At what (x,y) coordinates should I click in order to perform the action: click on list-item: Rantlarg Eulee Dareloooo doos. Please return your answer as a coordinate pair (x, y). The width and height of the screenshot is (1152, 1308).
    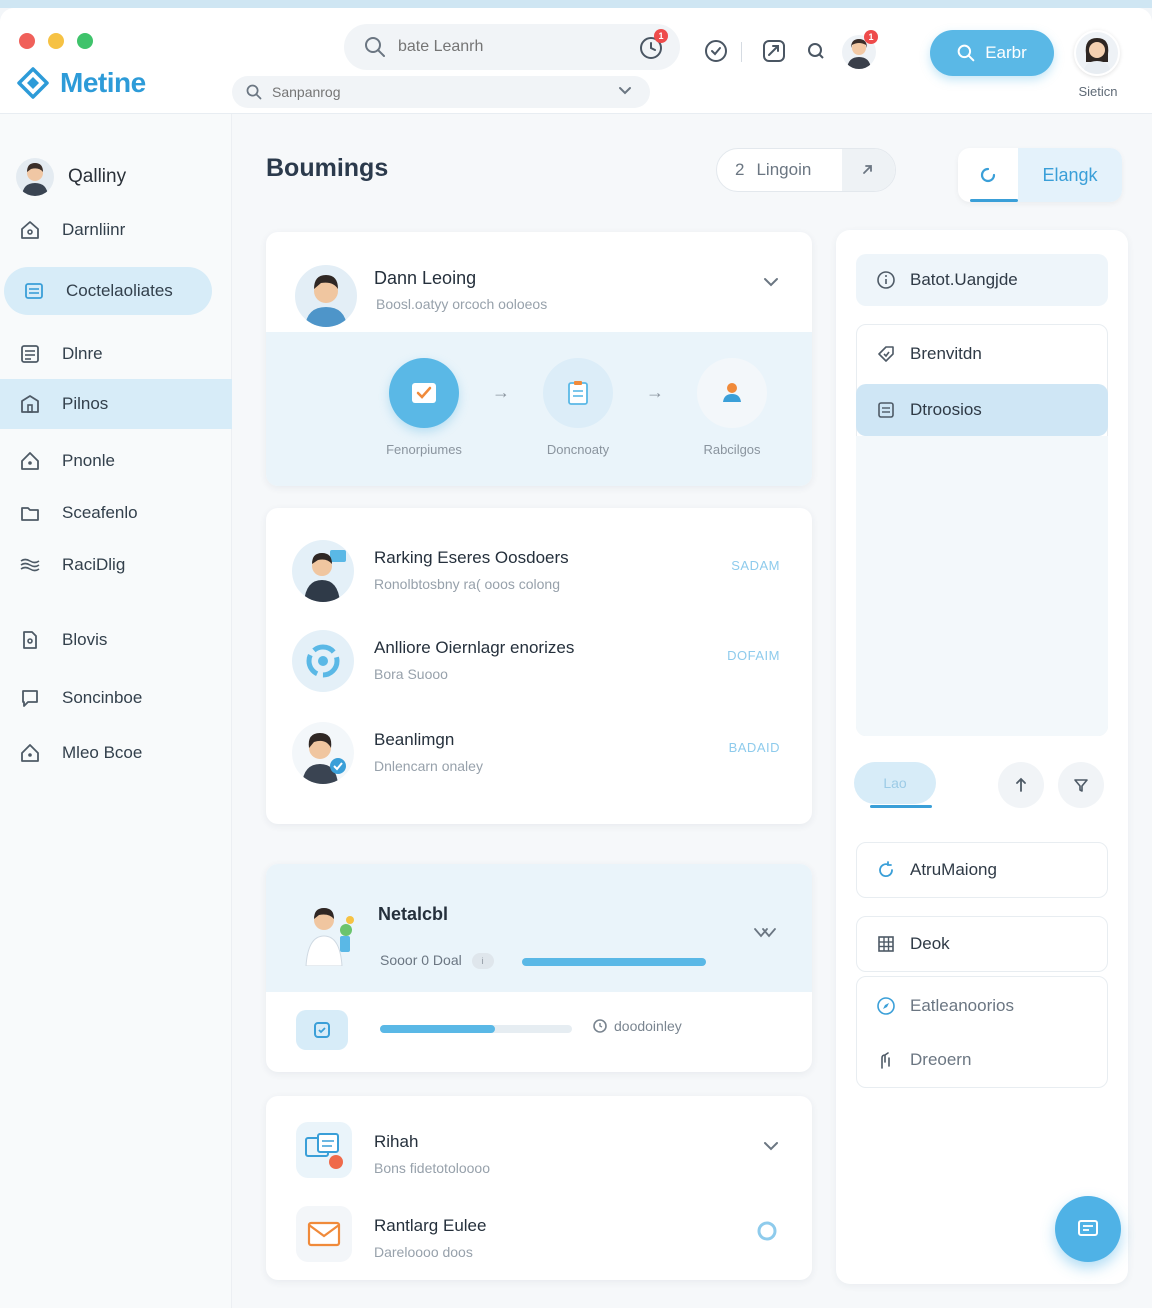
    Looking at the image, I should click on (539, 1238).